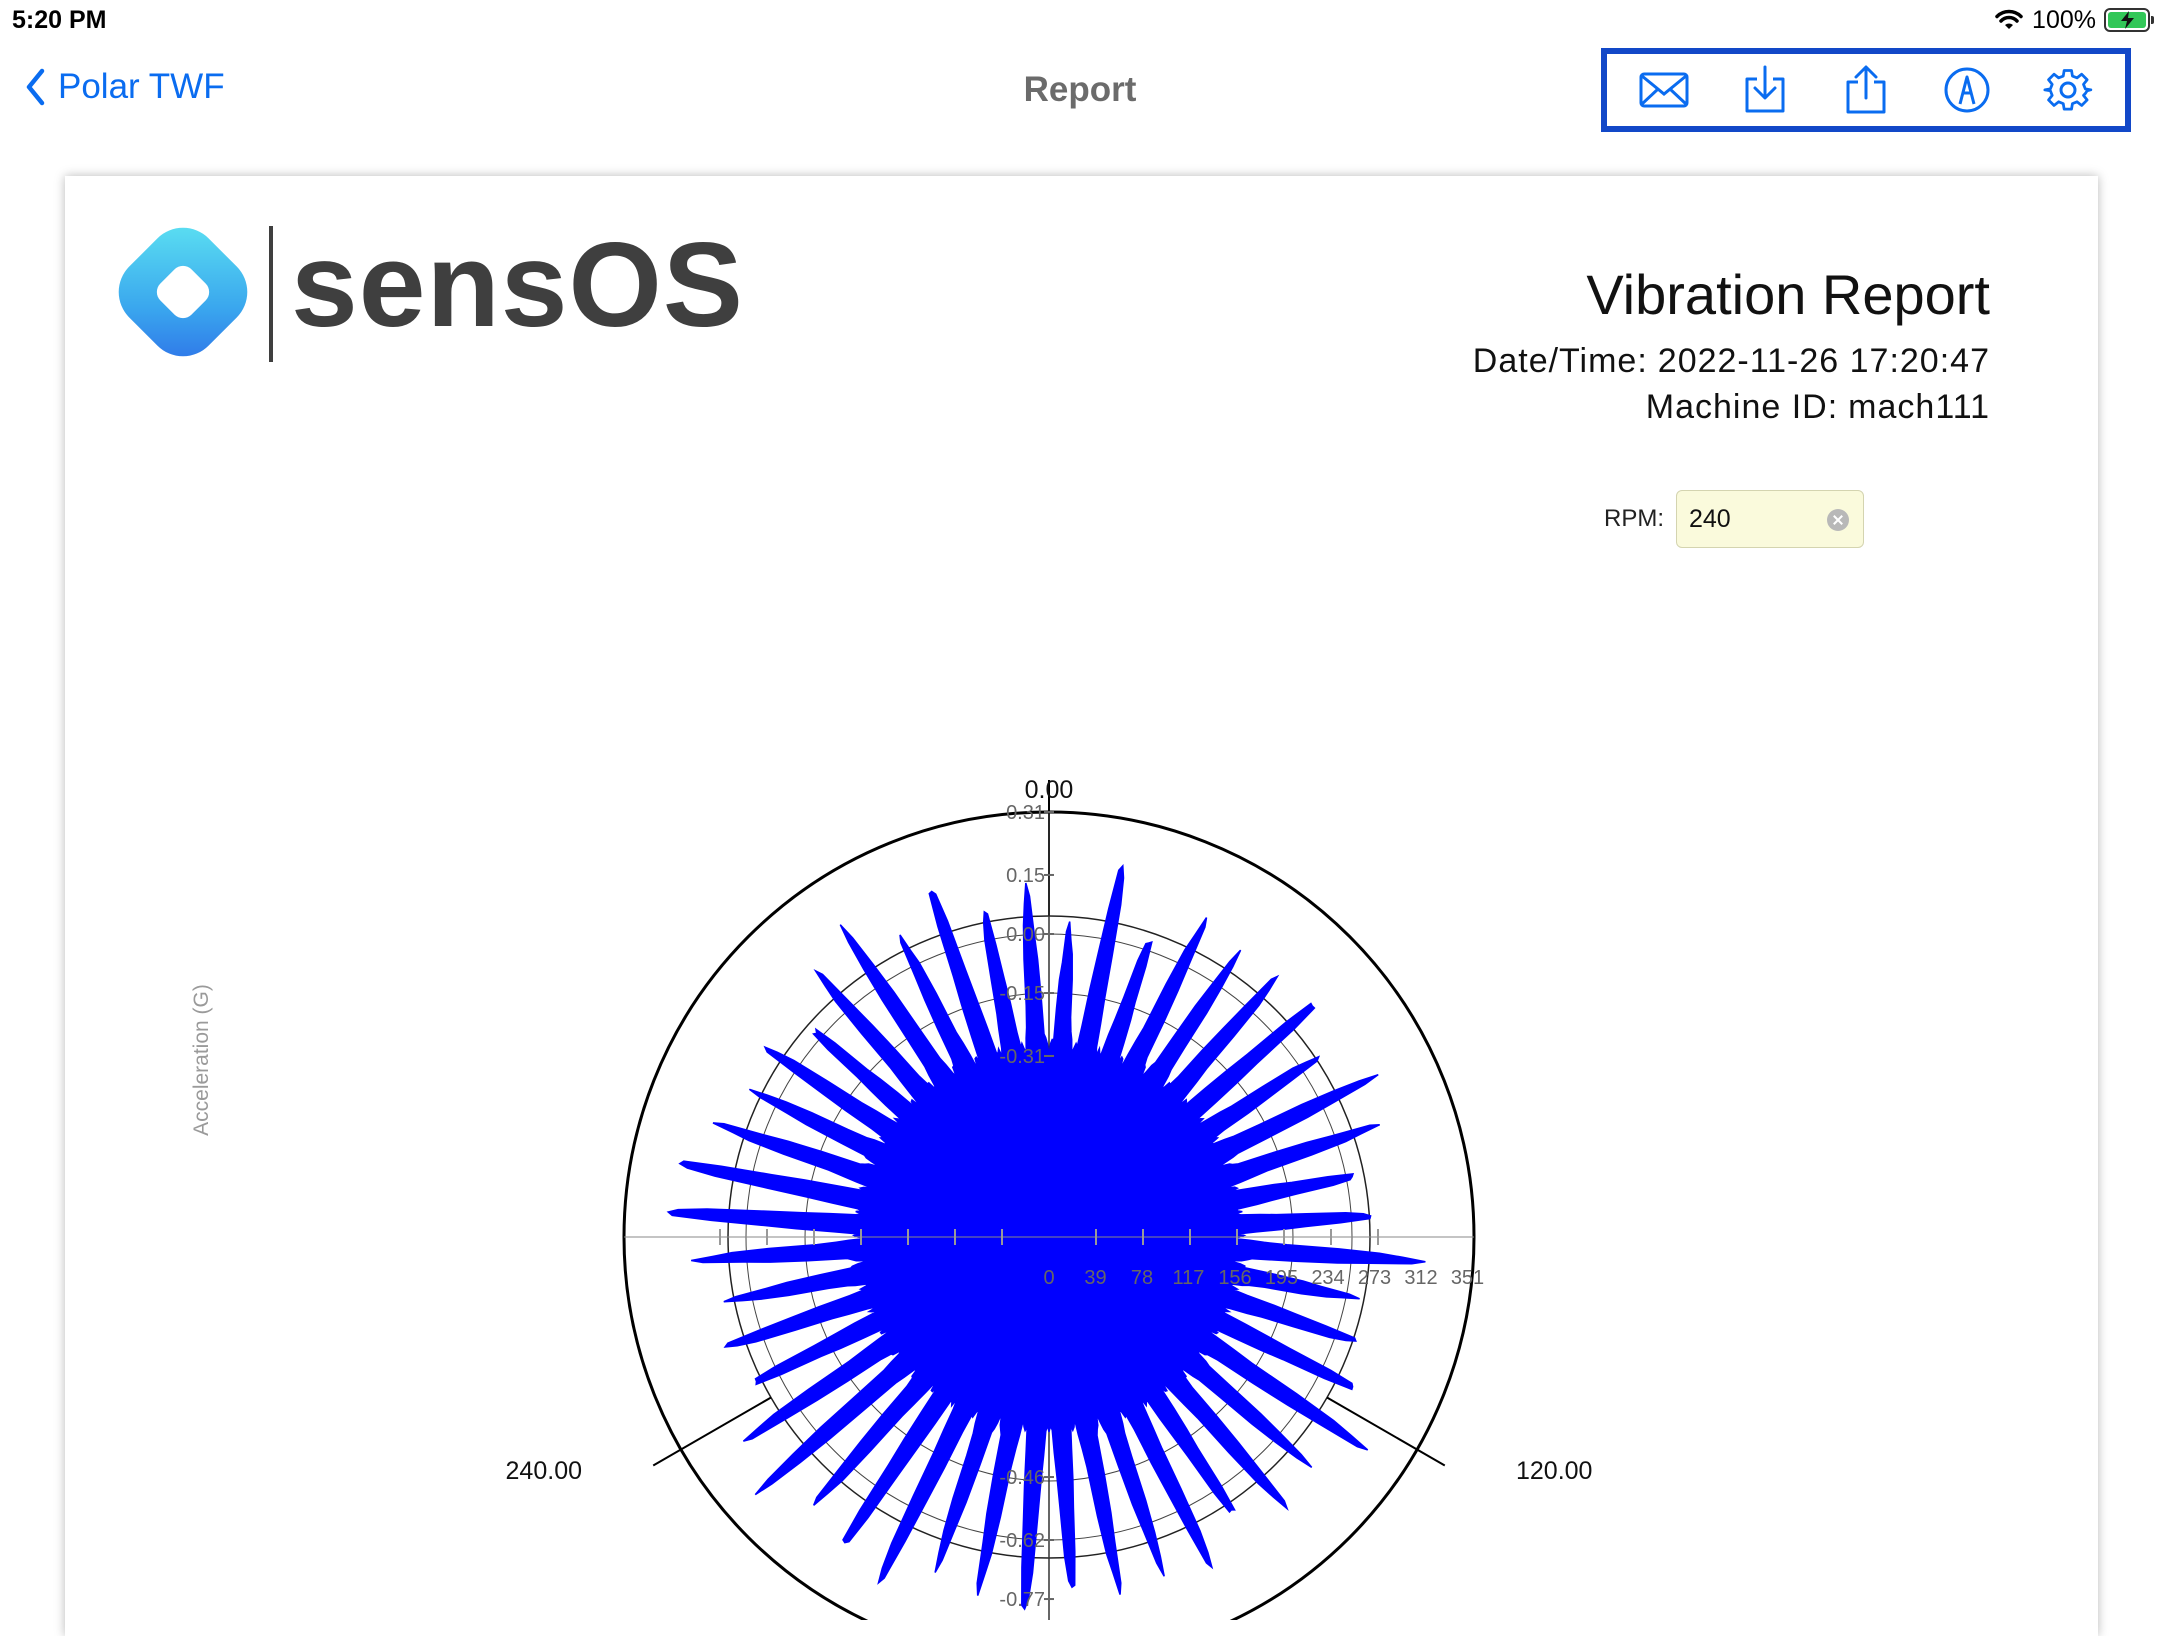 The height and width of the screenshot is (1636, 2160). What do you see at coordinates (1022, 1600) in the screenshot?
I see `radial-tick-label: -0.77` at bounding box center [1022, 1600].